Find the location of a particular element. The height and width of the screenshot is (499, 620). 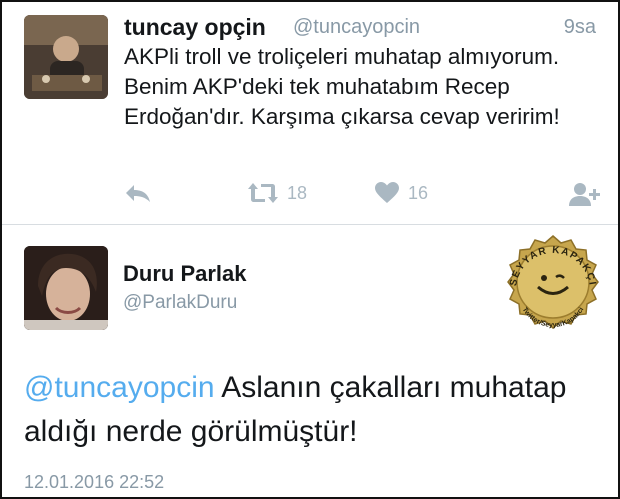

reply-button is located at coordinates (138, 193).